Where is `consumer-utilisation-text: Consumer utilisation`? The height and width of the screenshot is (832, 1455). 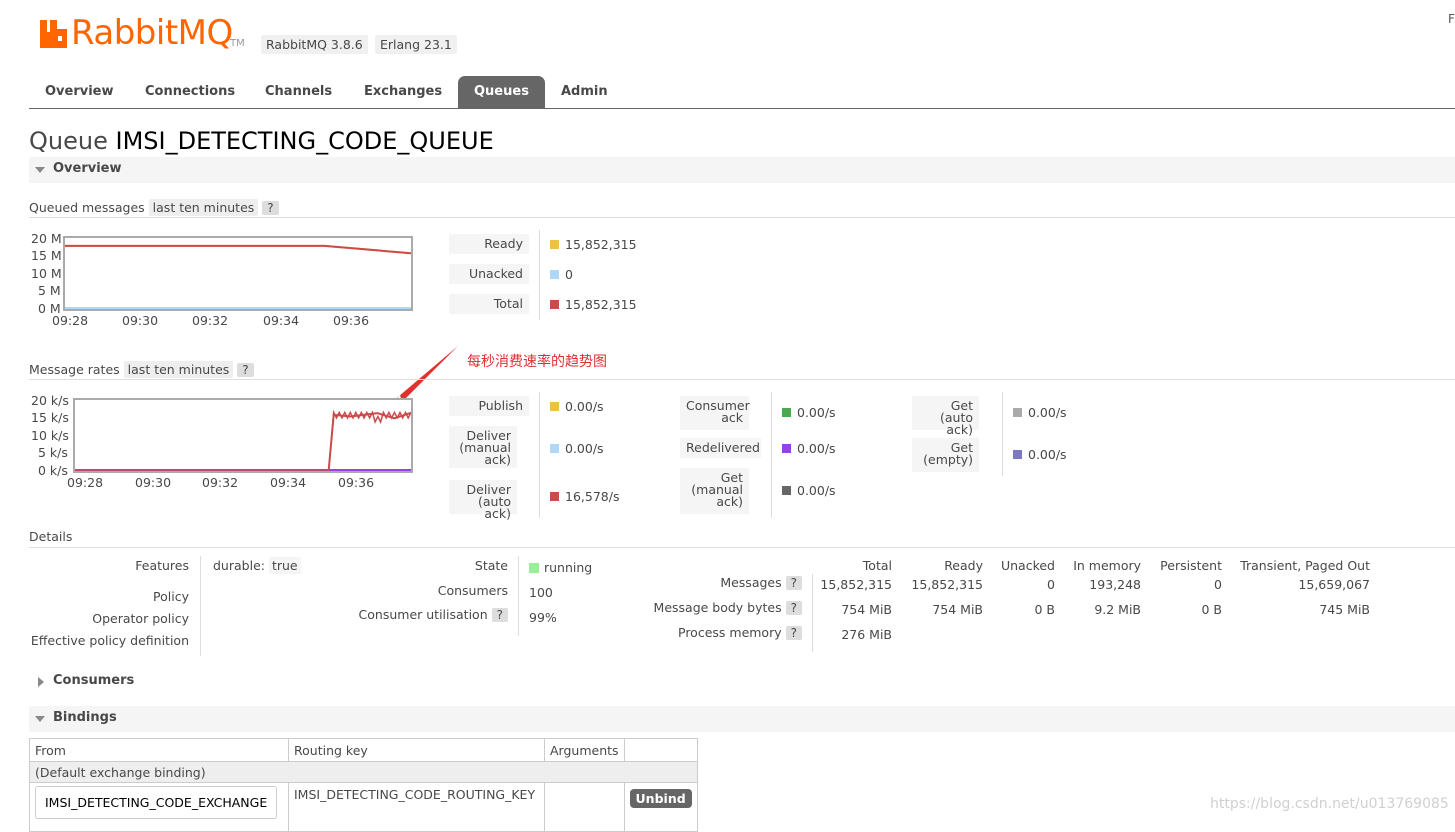
consumer-utilisation-text: Consumer utilisation is located at coordinates (423, 614).